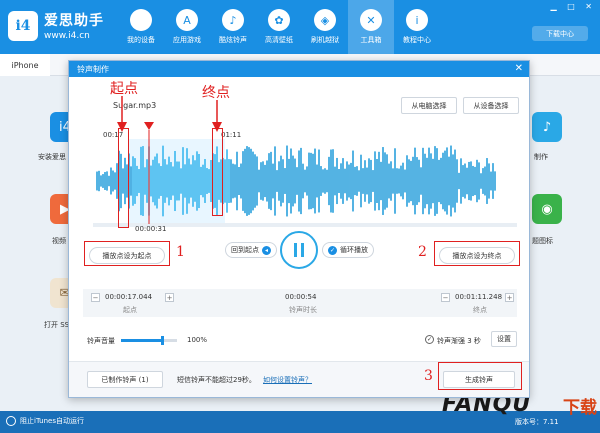 The height and width of the screenshot is (433, 600). What do you see at coordinates (279, 40) in the screenshot?
I see `nav-item-label: 高清壁纸` at bounding box center [279, 40].